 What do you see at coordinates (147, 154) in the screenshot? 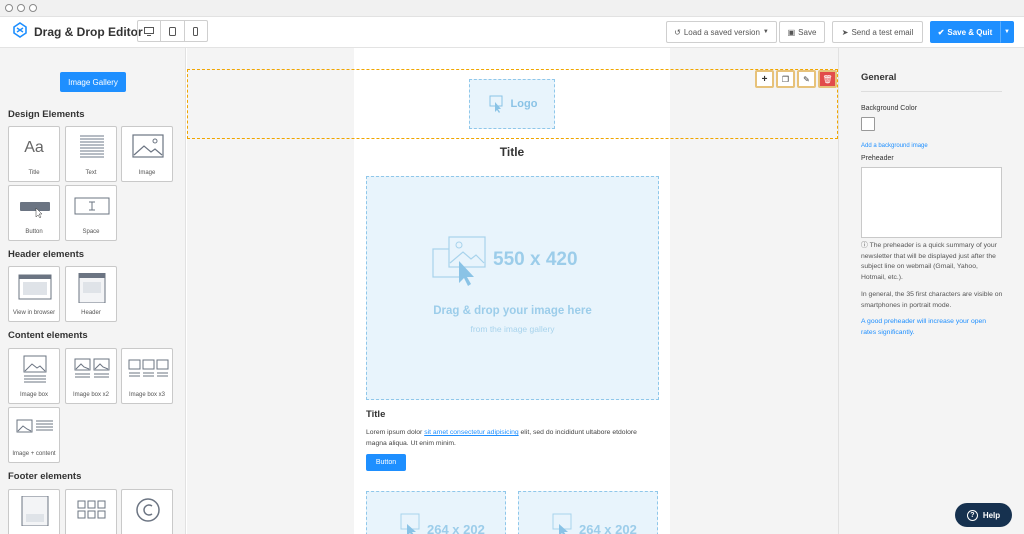
I see `element-image: Image` at bounding box center [147, 154].